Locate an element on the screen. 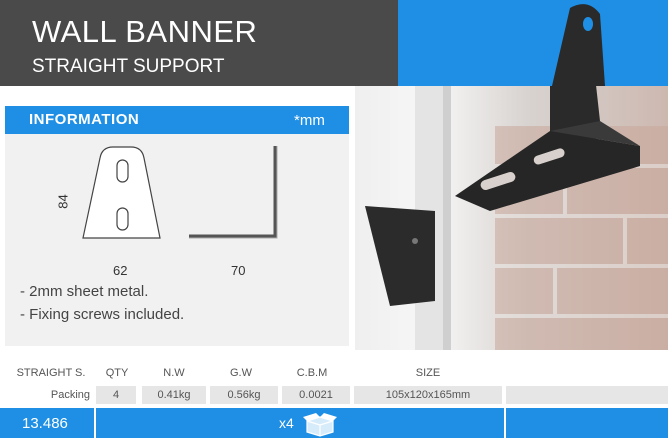 The width and height of the screenshot is (668, 438). pack-multiplier: x4 is located at coordinates (286, 423).